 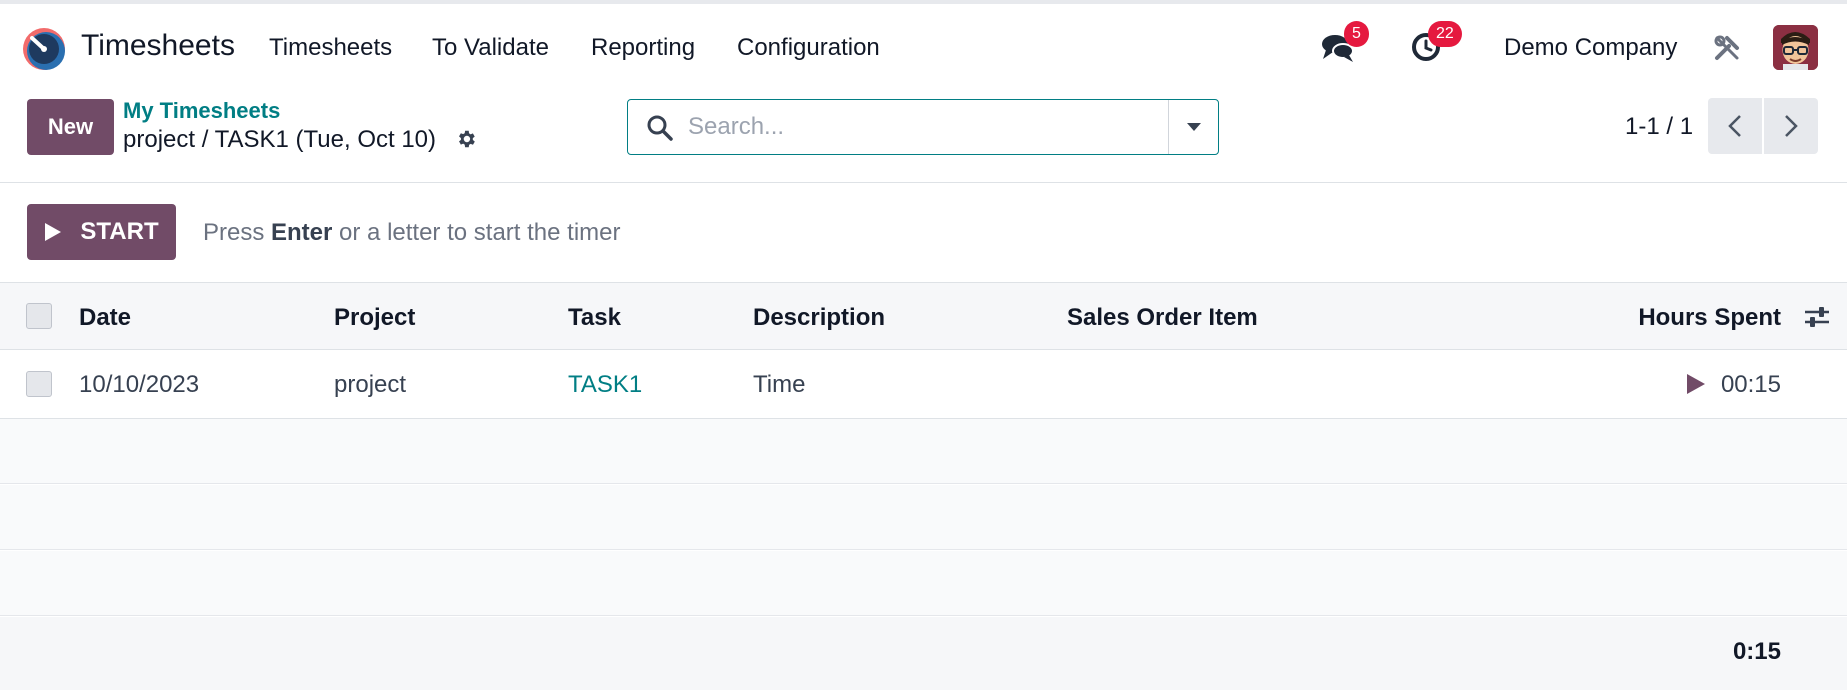 I want to click on breadcrumb-my-timesheets: My Timesheets, so click(x=201, y=111).